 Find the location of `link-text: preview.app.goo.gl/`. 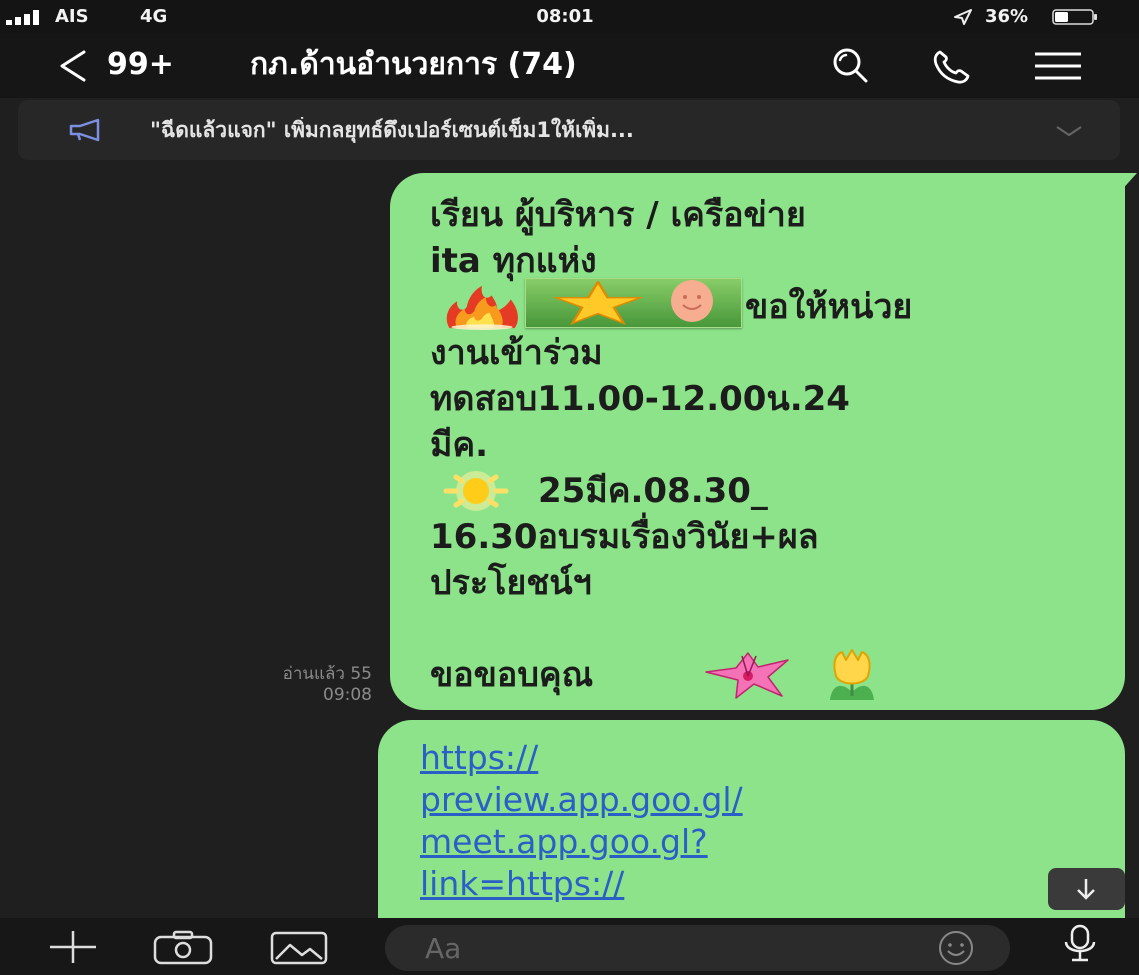

link-text: preview.app.goo.gl/ is located at coordinates (765, 800).